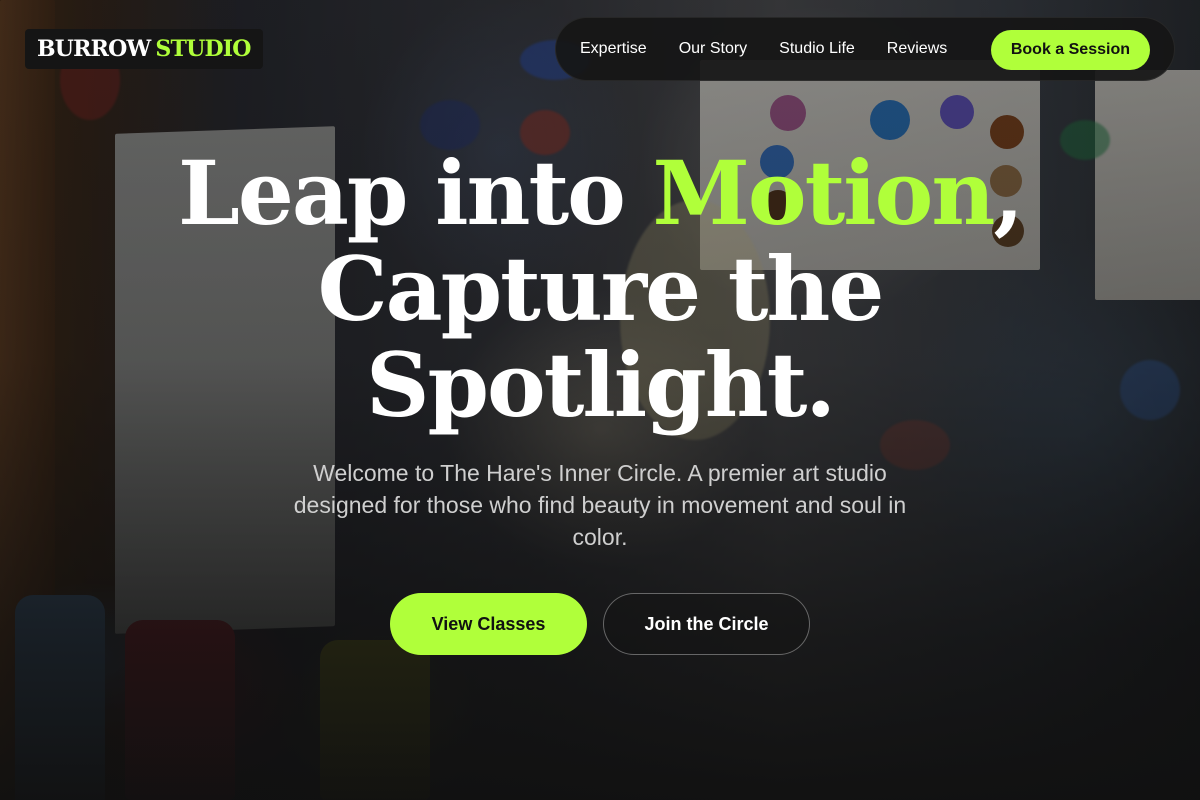  I want to click on brand-logo: BURROW STUDIO, so click(144, 49).